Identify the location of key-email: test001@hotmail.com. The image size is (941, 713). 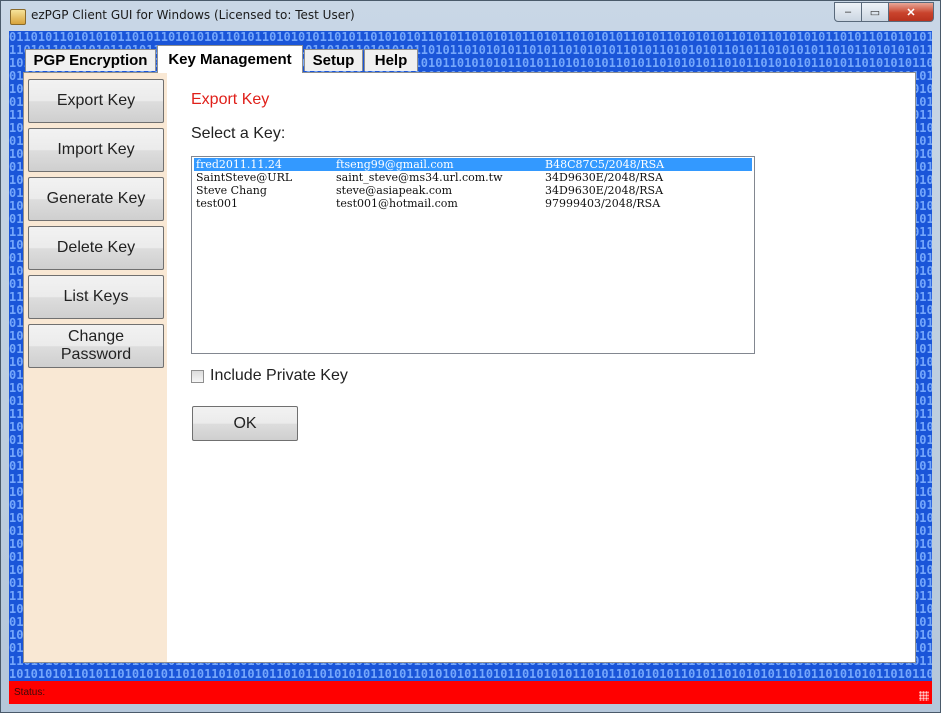
(397, 203).